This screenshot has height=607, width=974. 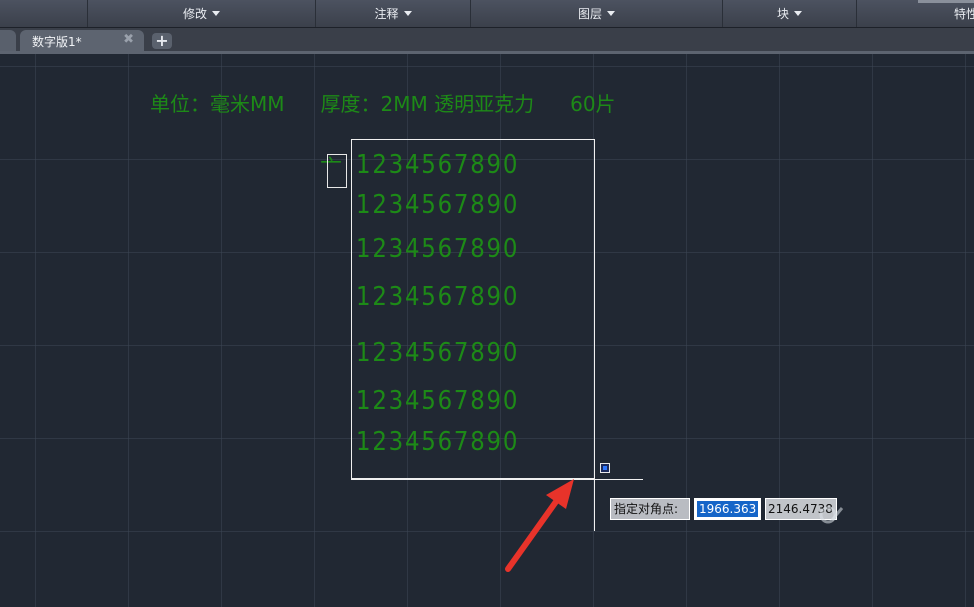 I want to click on ribbon-panel-properties-label: 特性, so click(x=963, y=14).